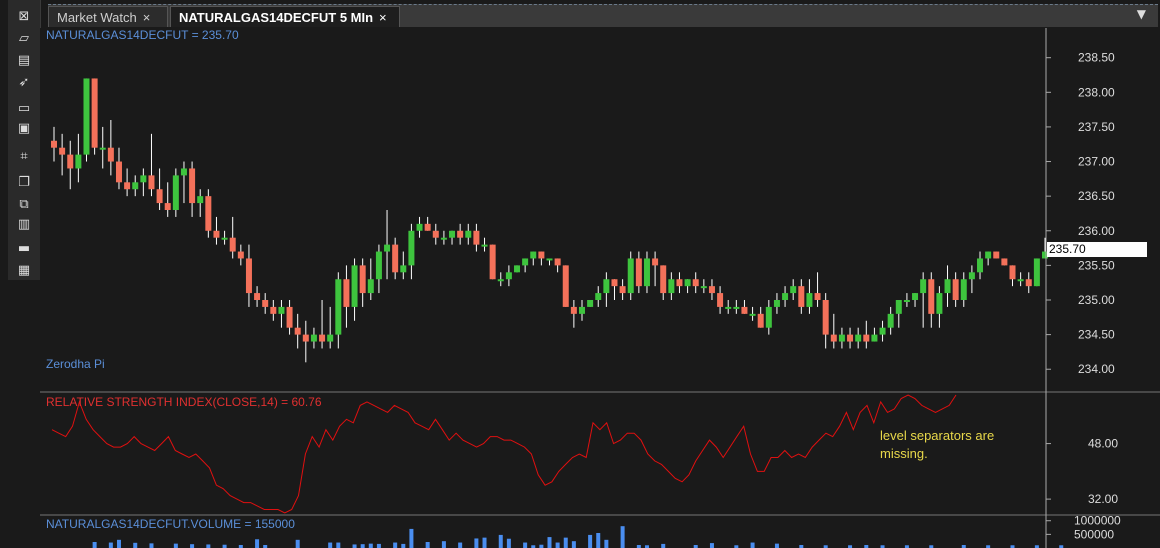 This screenshot has height=548, width=1160. I want to click on volume-axis-label: 1000000, so click(1097, 521).